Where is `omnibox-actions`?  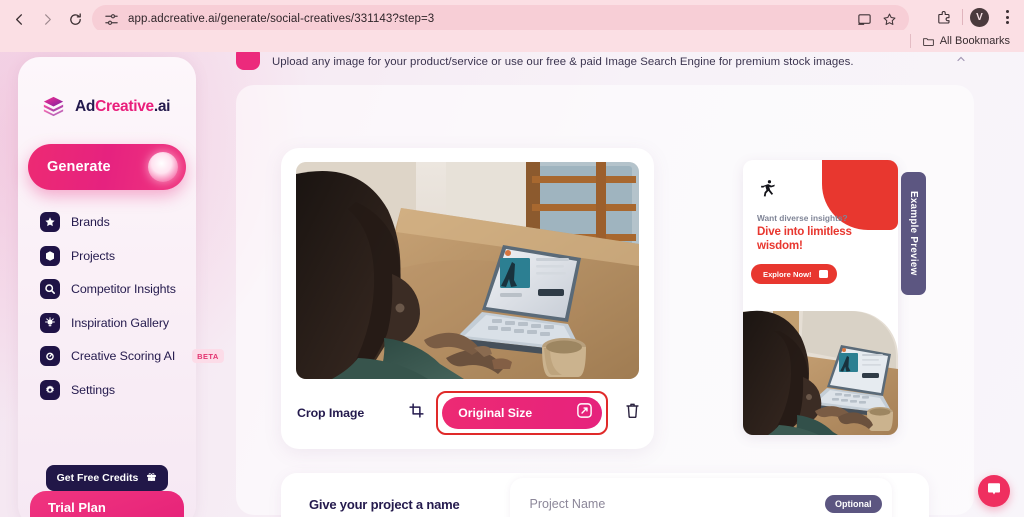 omnibox-actions is located at coordinates (877, 19).